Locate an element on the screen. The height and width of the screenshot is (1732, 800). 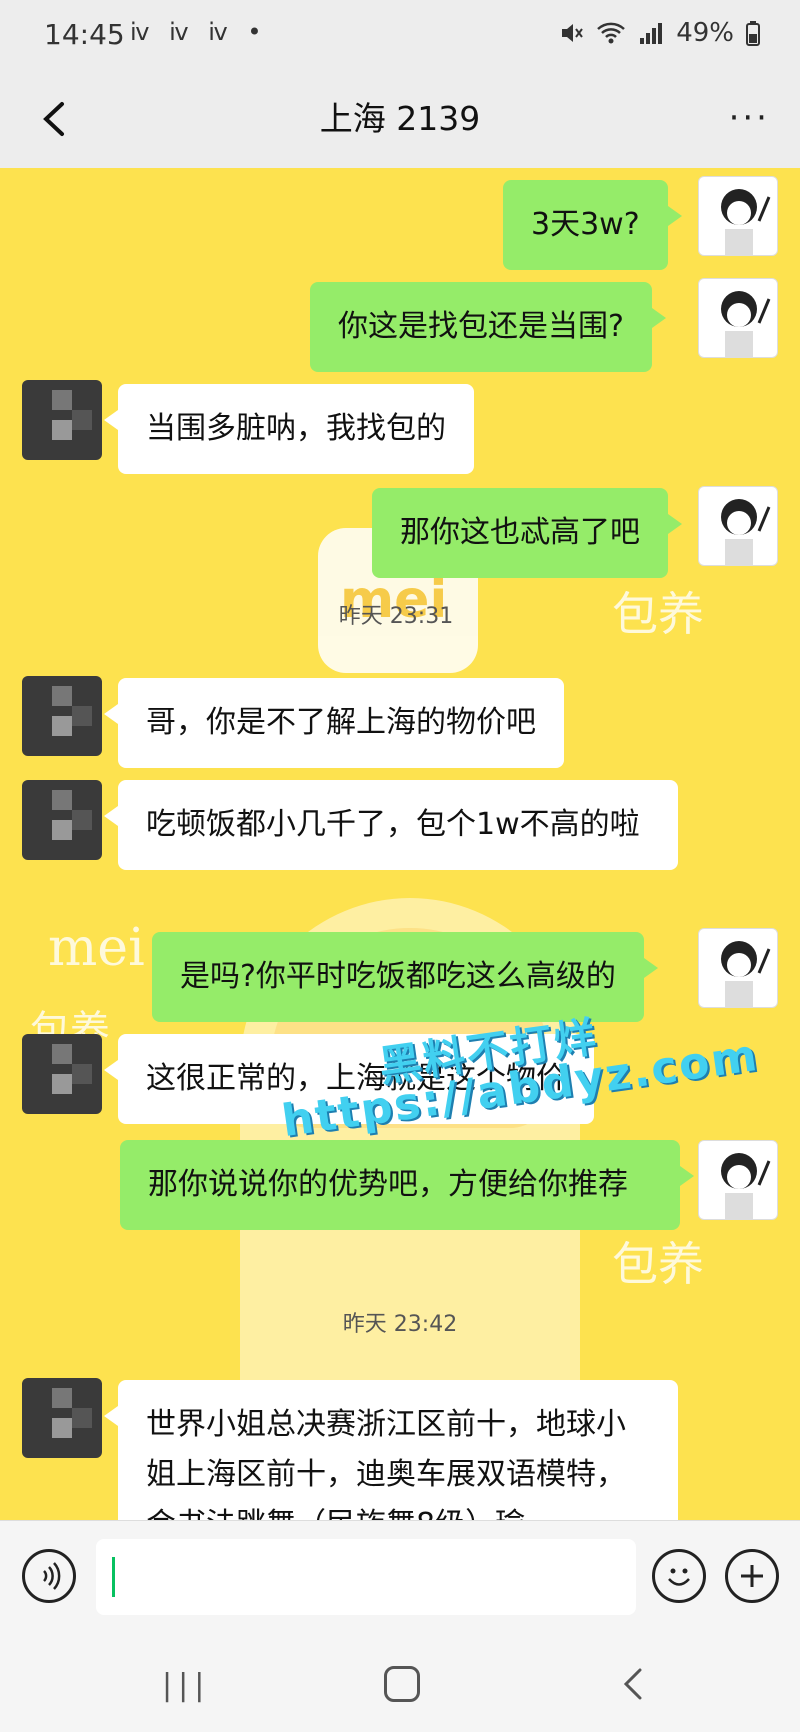
message-bubble-out: 那你说说你的优势吧，方便给你推荐 is located at coordinates (407, 1185).